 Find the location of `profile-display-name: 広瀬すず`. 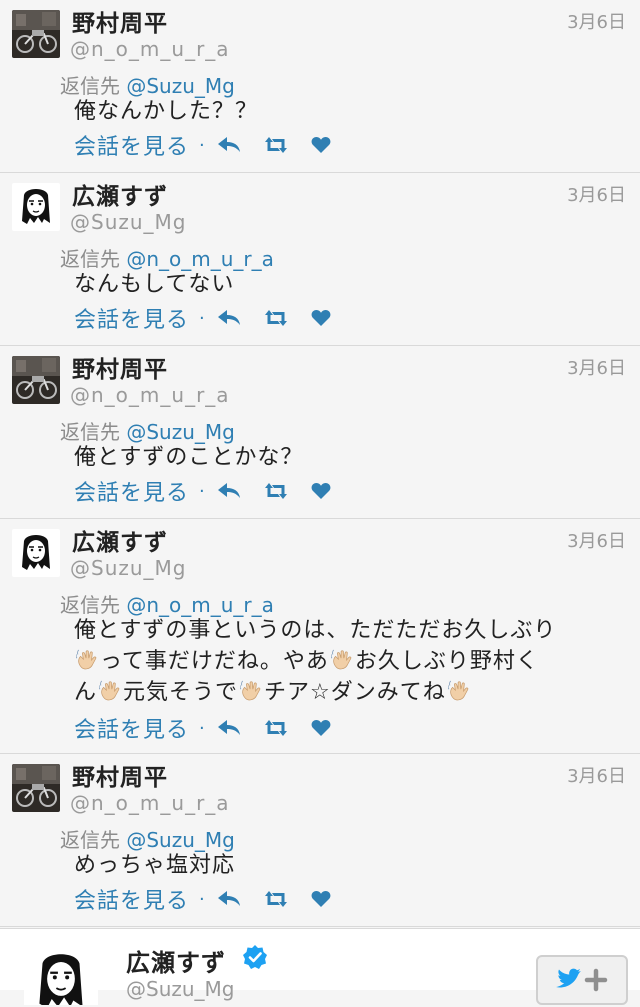

profile-display-name: 広瀬すず is located at coordinates (176, 960).